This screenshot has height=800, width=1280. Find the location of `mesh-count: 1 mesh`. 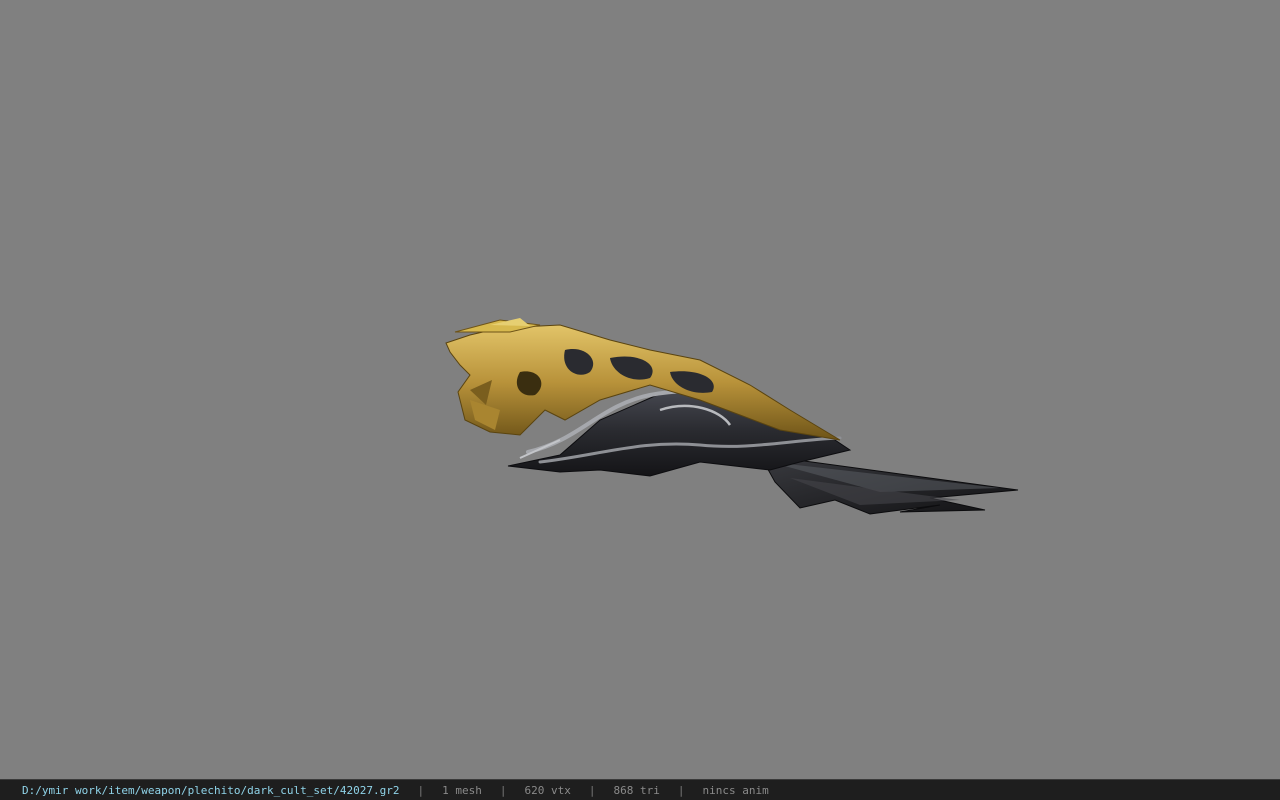

mesh-count: 1 mesh is located at coordinates (462, 790).